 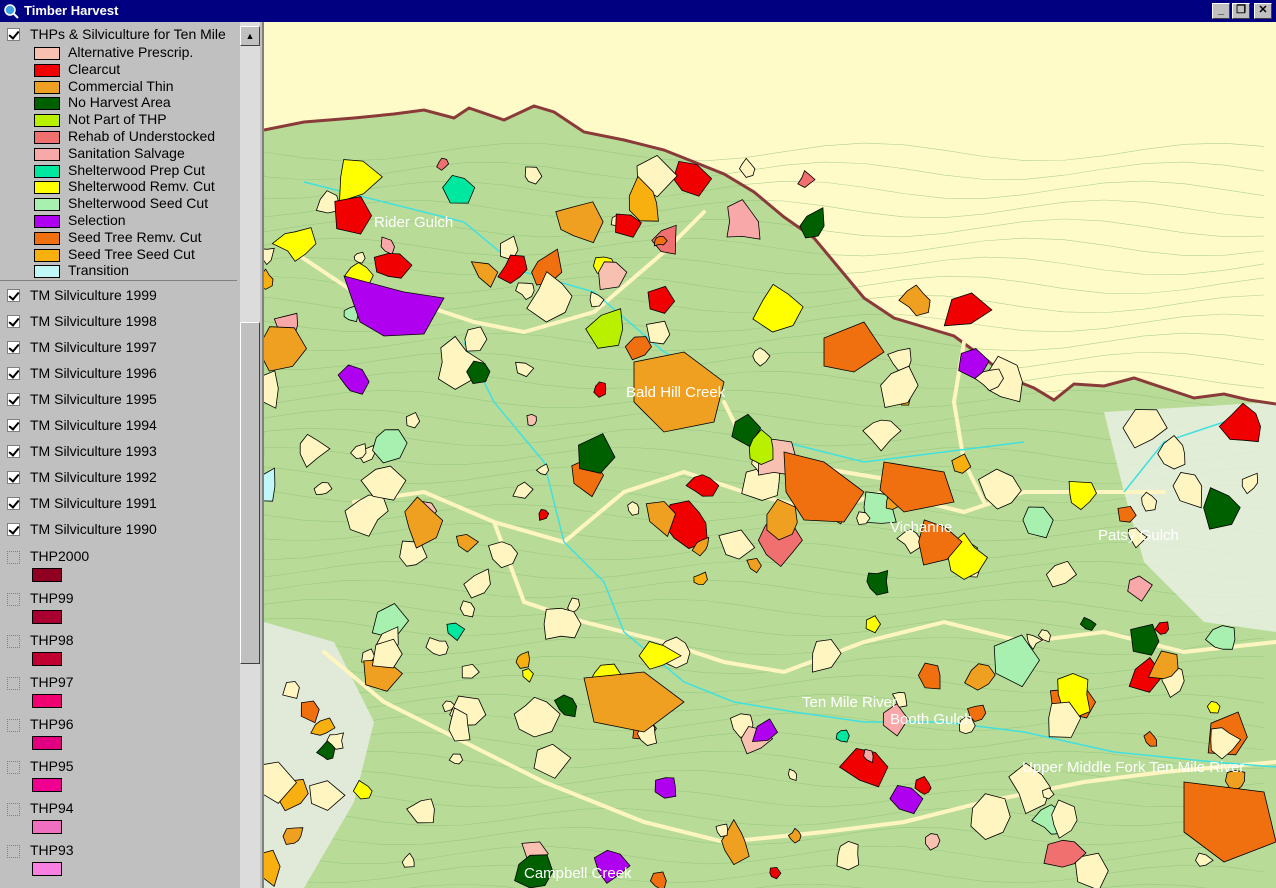 What do you see at coordinates (131, 253) in the screenshot?
I see `legend-class-label: Seed Tree Seed Cut` at bounding box center [131, 253].